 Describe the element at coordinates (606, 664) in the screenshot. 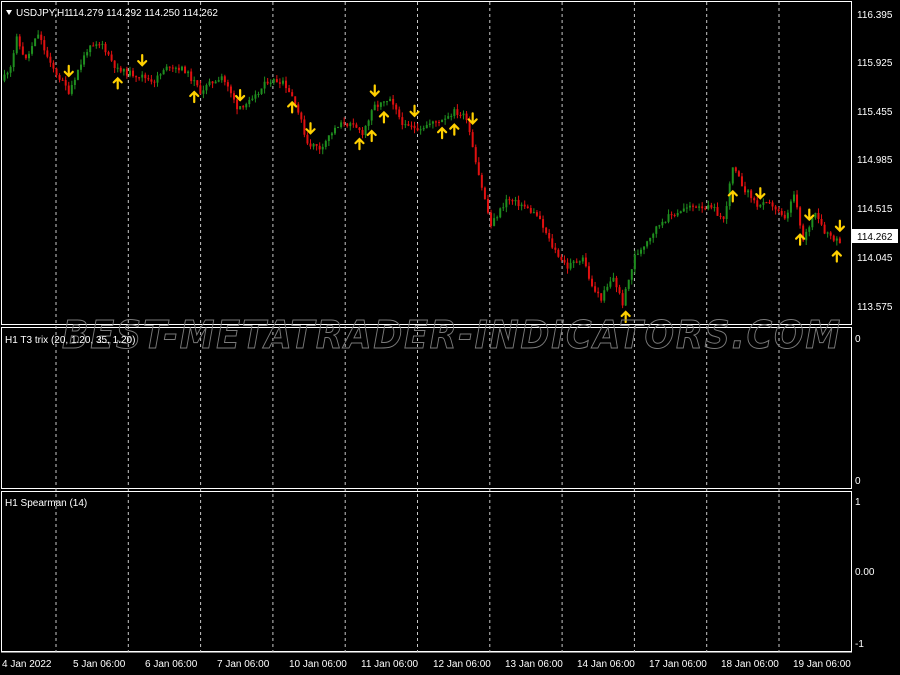

I see `time-tick: 14 Jan 06:00` at that location.